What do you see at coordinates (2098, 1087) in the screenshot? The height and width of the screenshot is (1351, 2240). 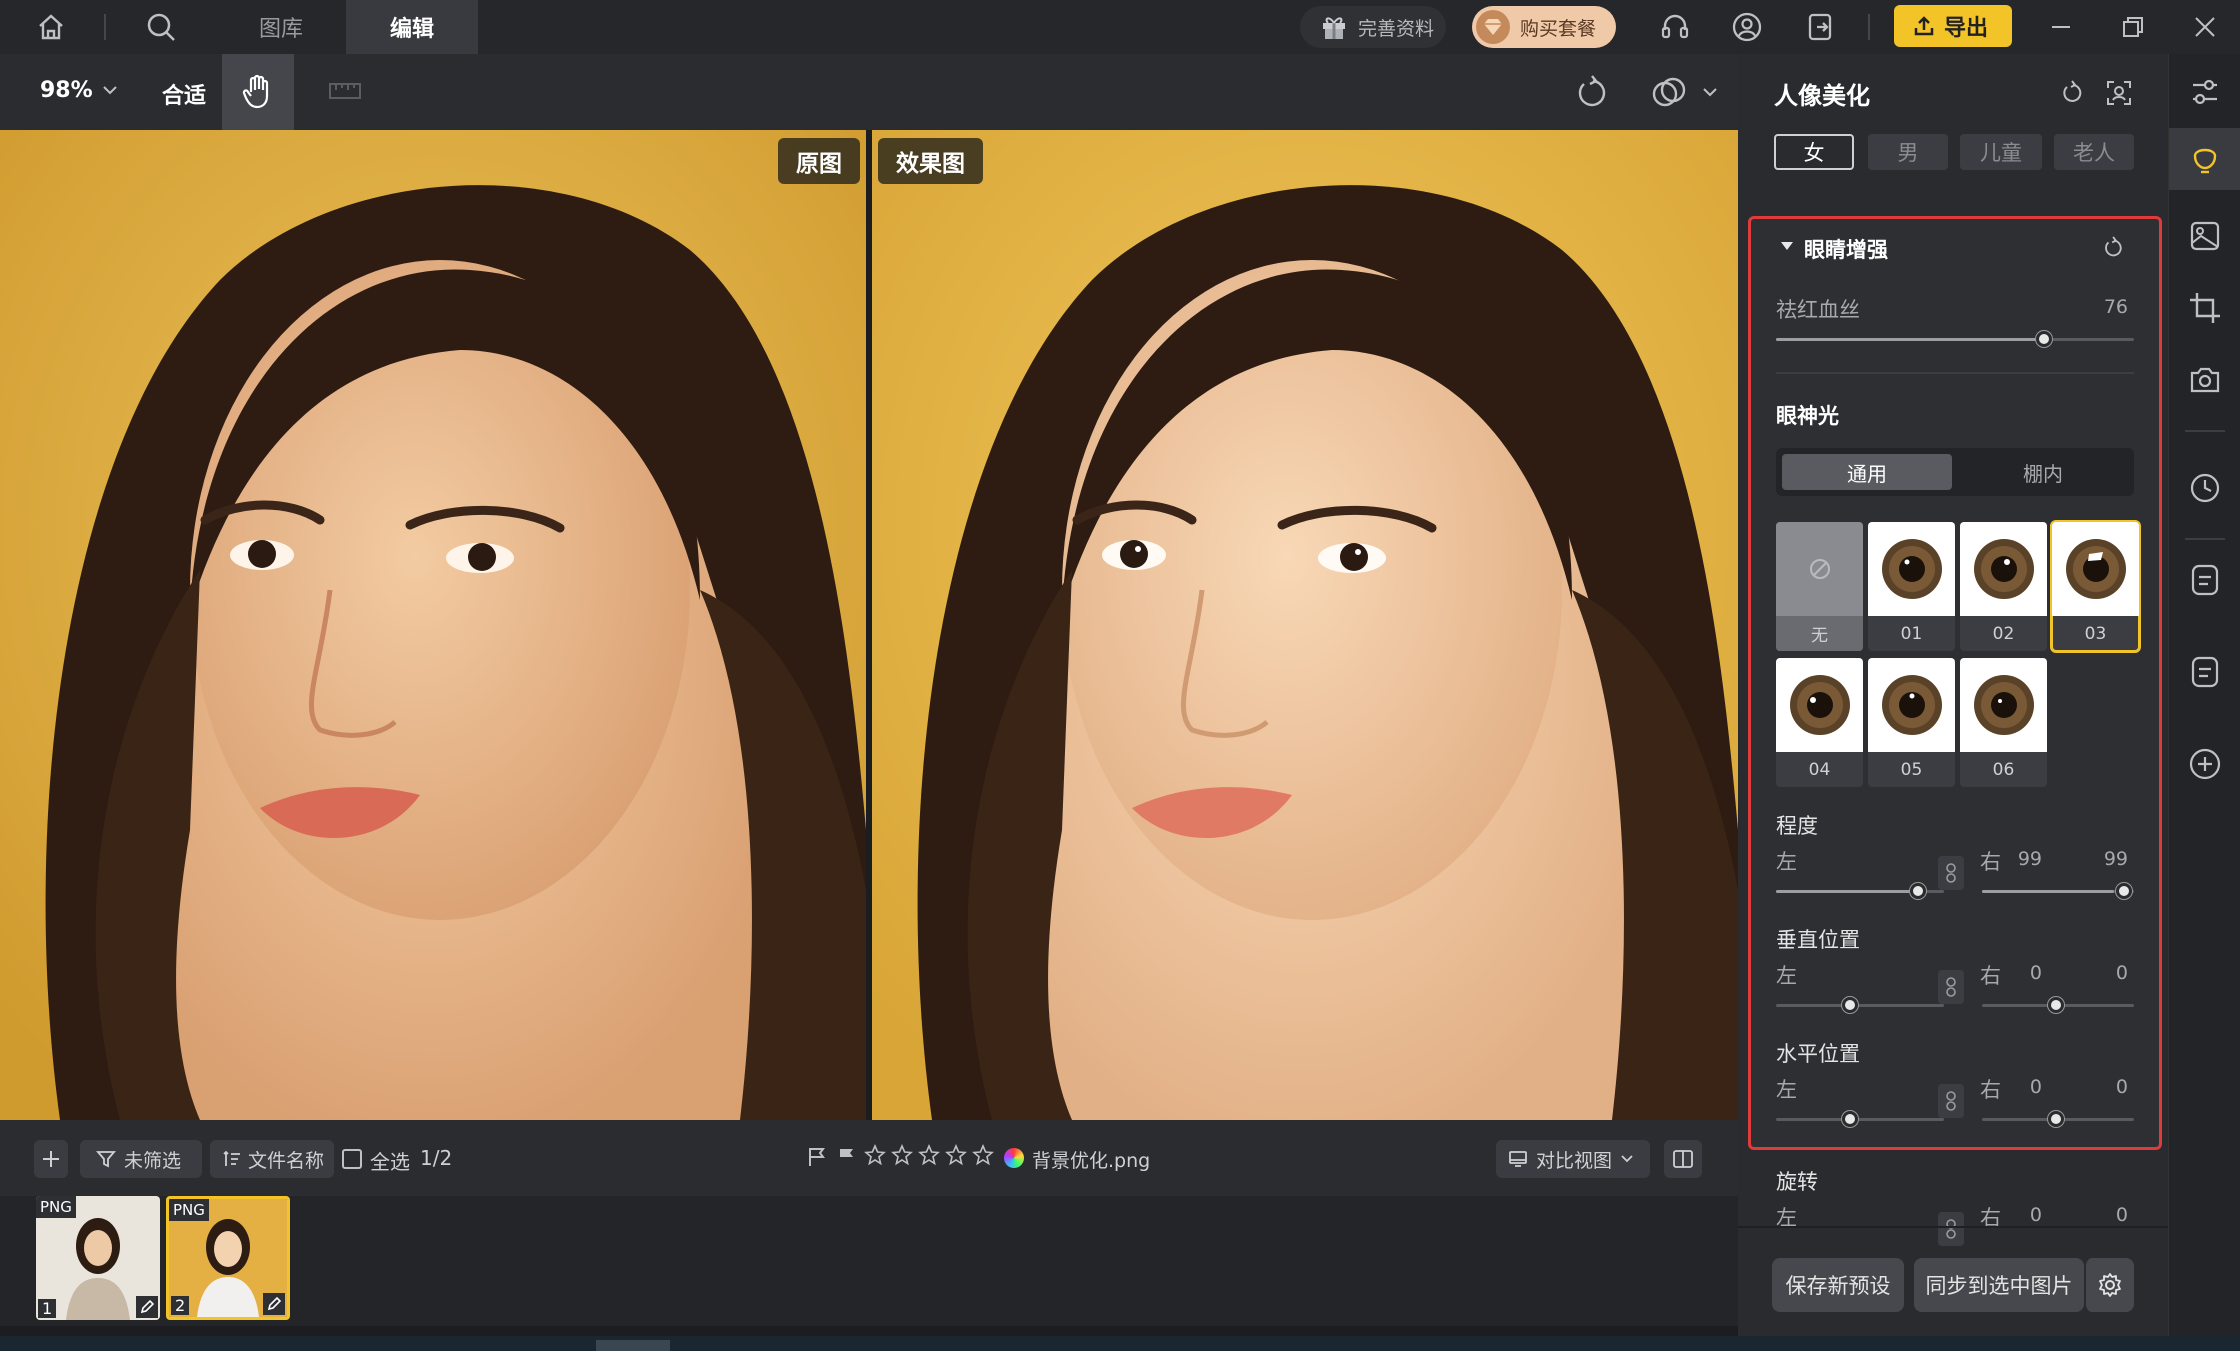 I see `horizontal-right-value: 0` at bounding box center [2098, 1087].